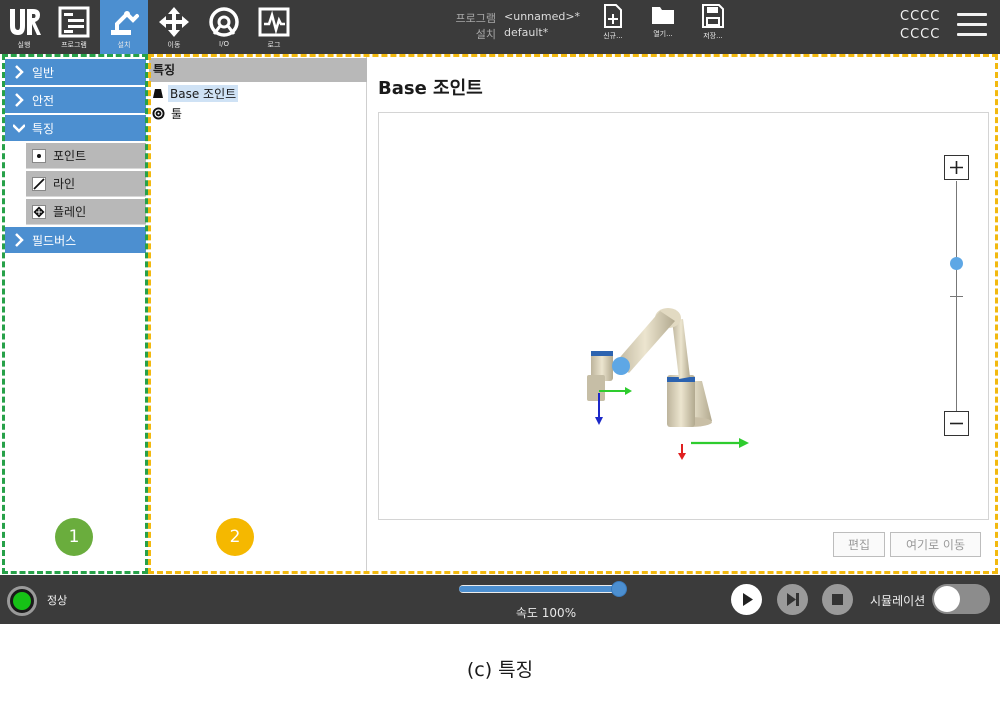  What do you see at coordinates (39, 184) in the screenshot?
I see `line-icon` at bounding box center [39, 184].